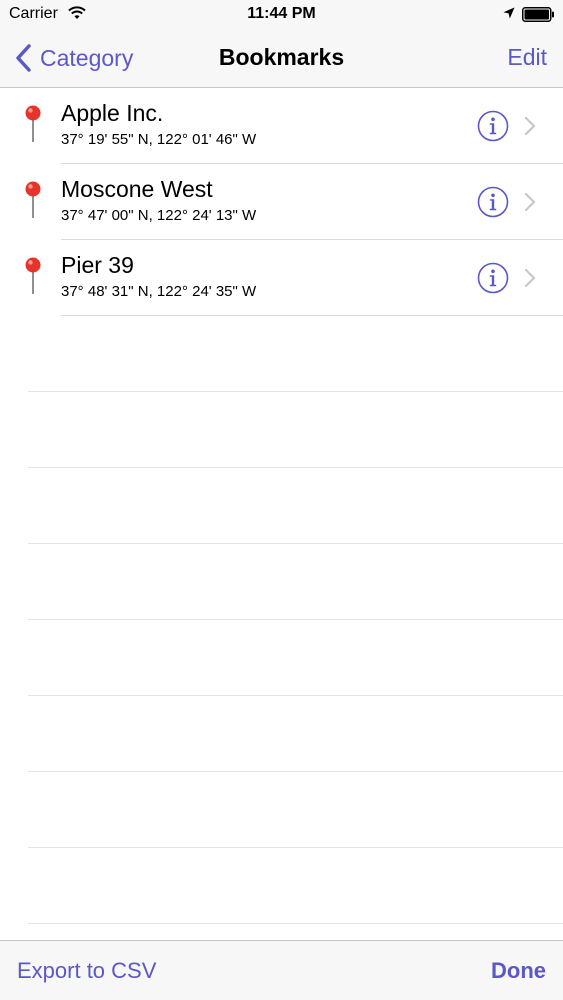 The image size is (563, 1000). Describe the element at coordinates (281, 970) in the screenshot. I see `bottom-toolbar: Export to CSV Done` at that location.